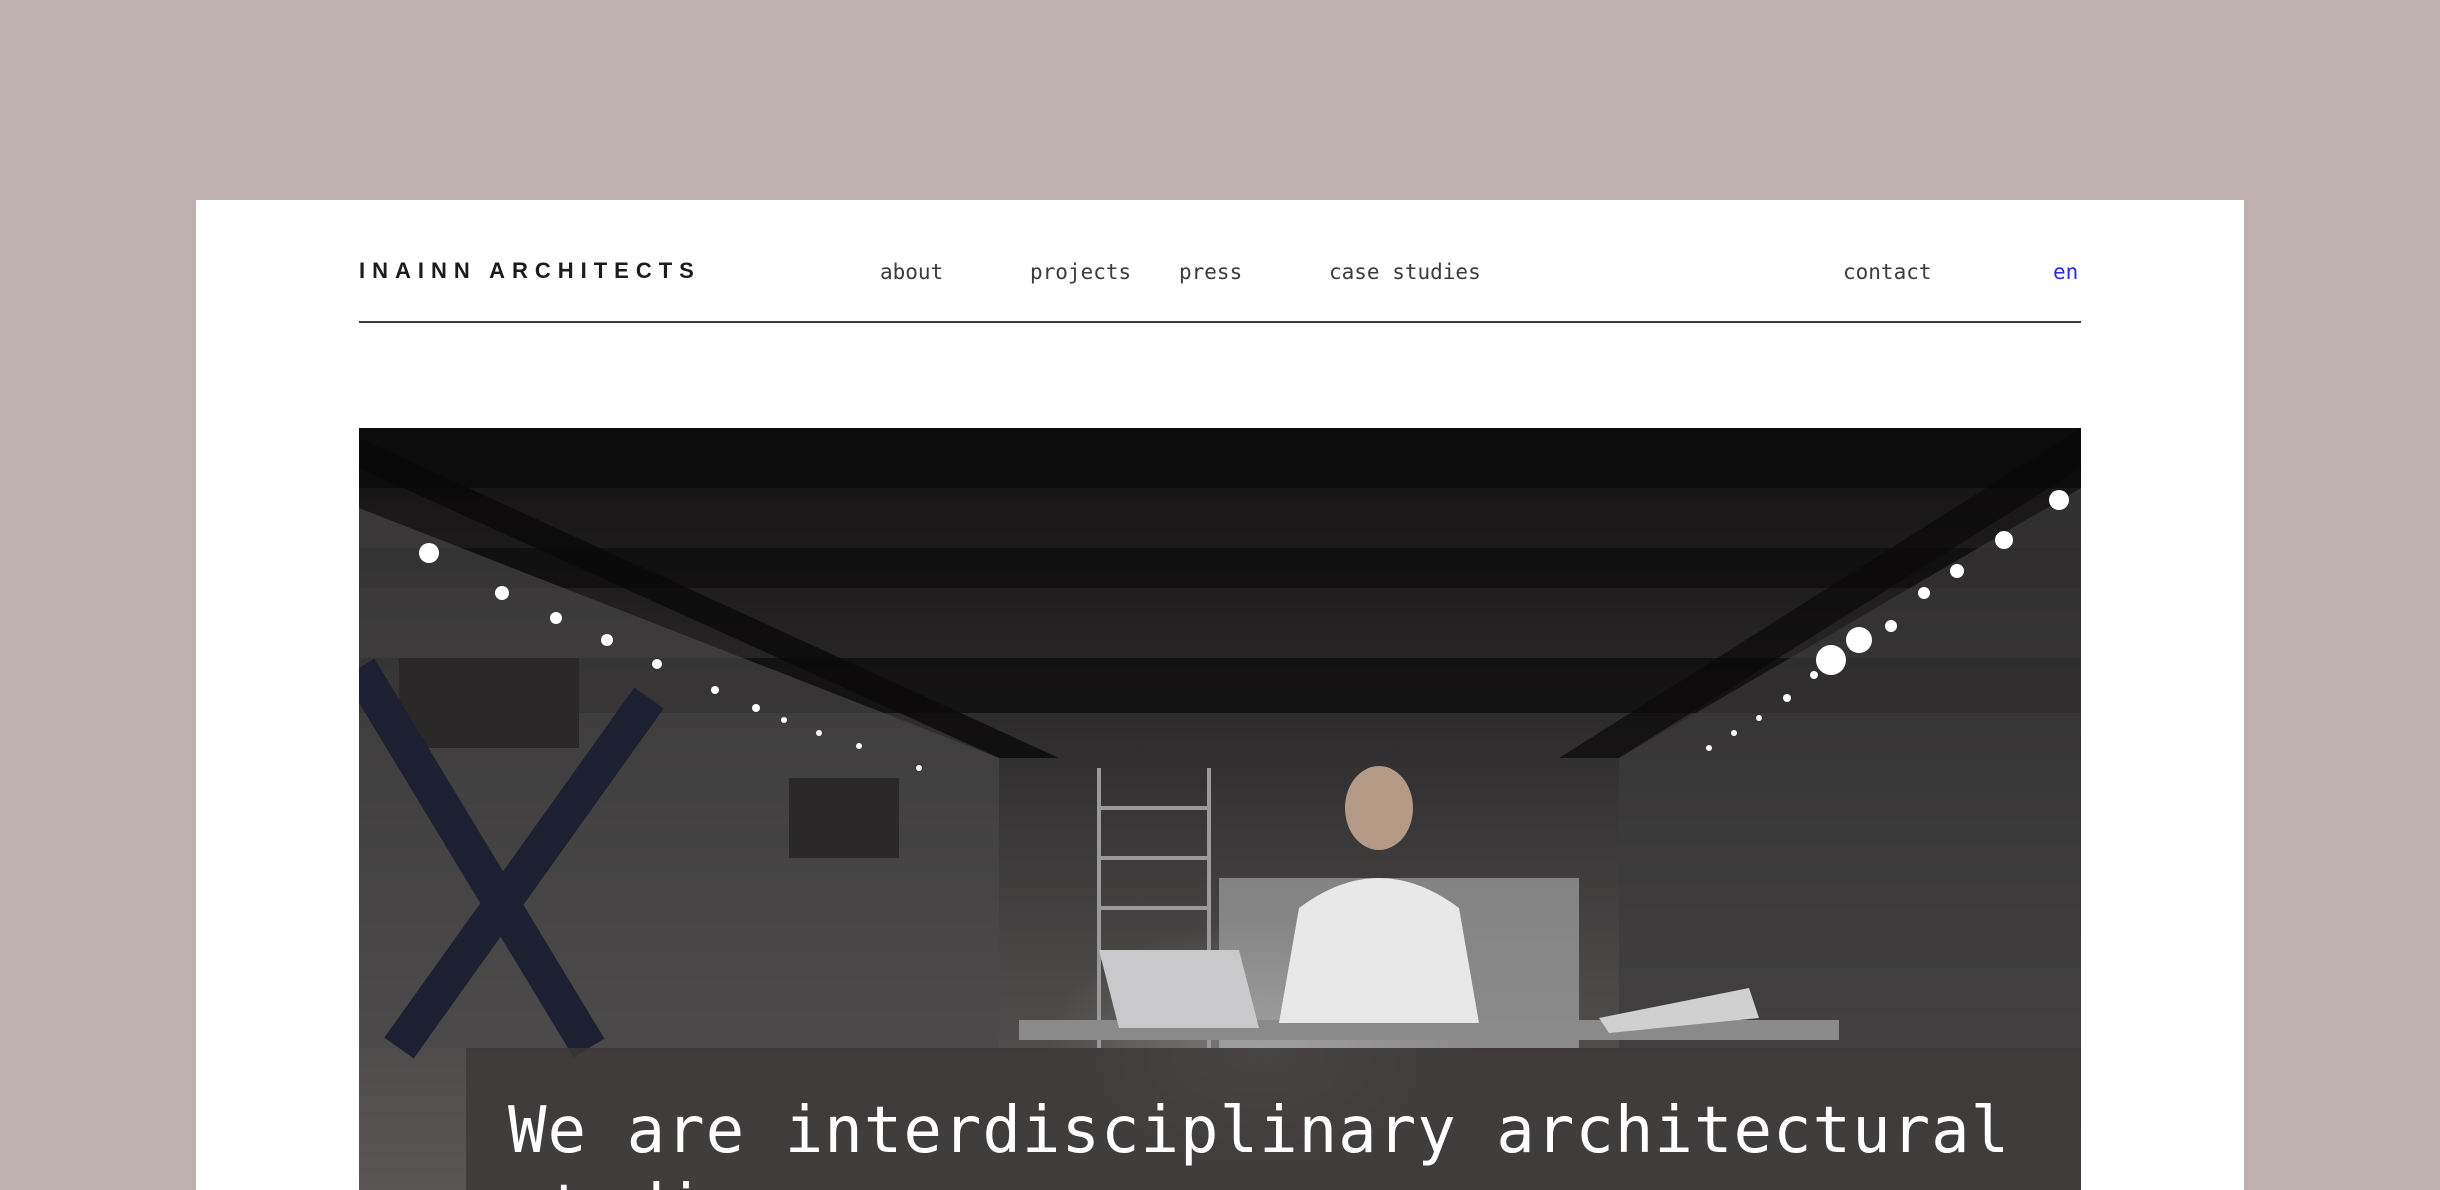  Describe the element at coordinates (530, 271) in the screenshot. I see `site-logo: INAINN ARCHITECTS` at that location.